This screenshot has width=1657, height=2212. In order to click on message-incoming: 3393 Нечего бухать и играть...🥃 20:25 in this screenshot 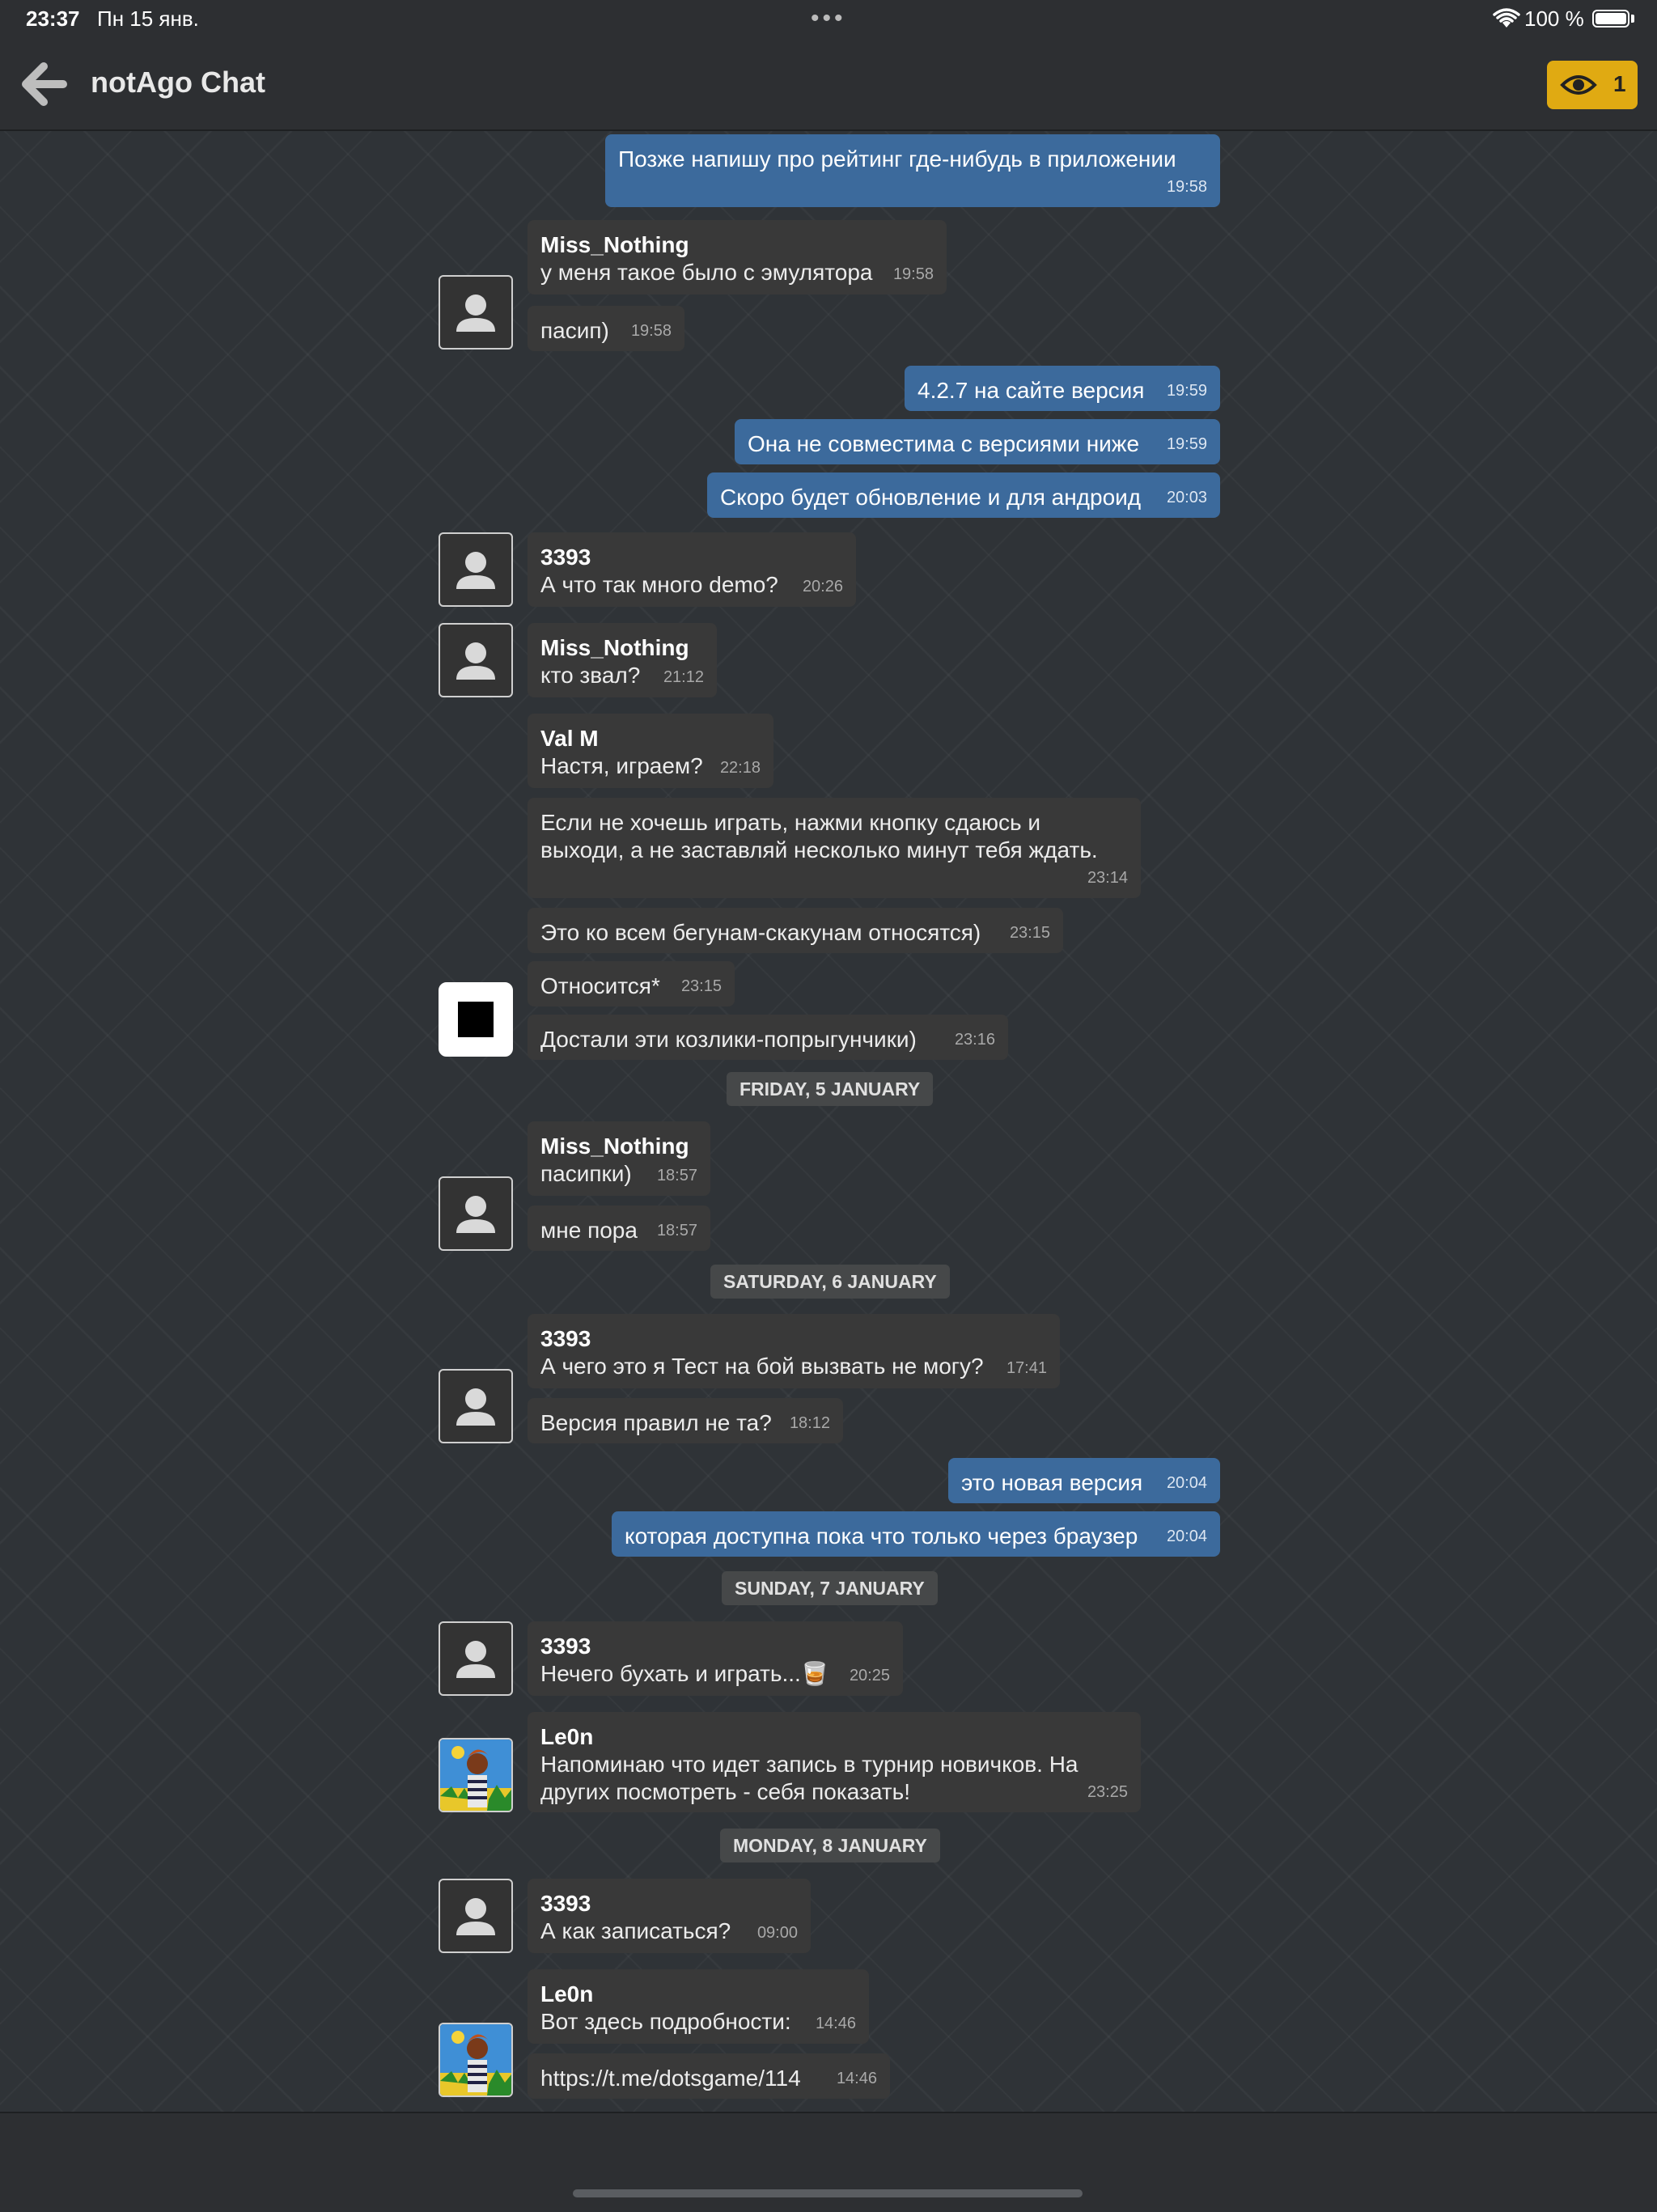, I will do `click(715, 1658)`.